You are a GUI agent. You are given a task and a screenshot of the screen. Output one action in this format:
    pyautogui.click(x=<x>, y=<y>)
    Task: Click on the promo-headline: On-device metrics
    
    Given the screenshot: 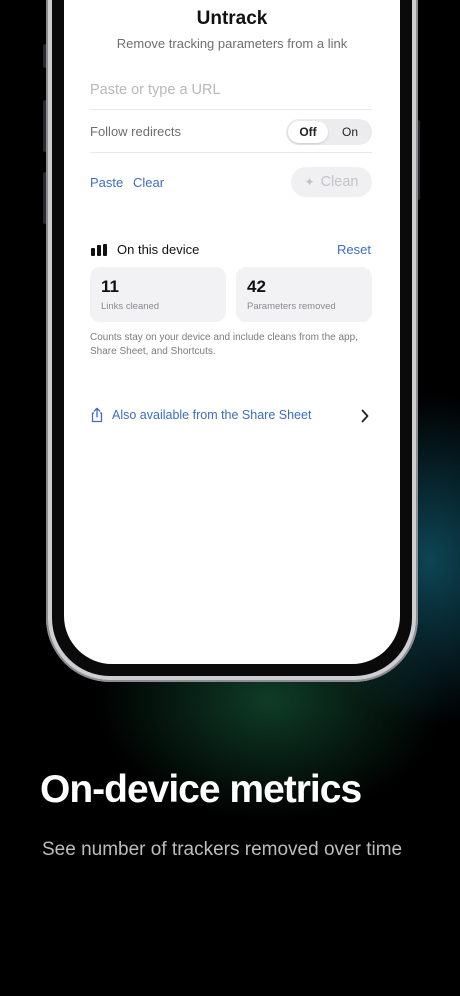 What is the action you would take?
    pyautogui.click(x=201, y=789)
    